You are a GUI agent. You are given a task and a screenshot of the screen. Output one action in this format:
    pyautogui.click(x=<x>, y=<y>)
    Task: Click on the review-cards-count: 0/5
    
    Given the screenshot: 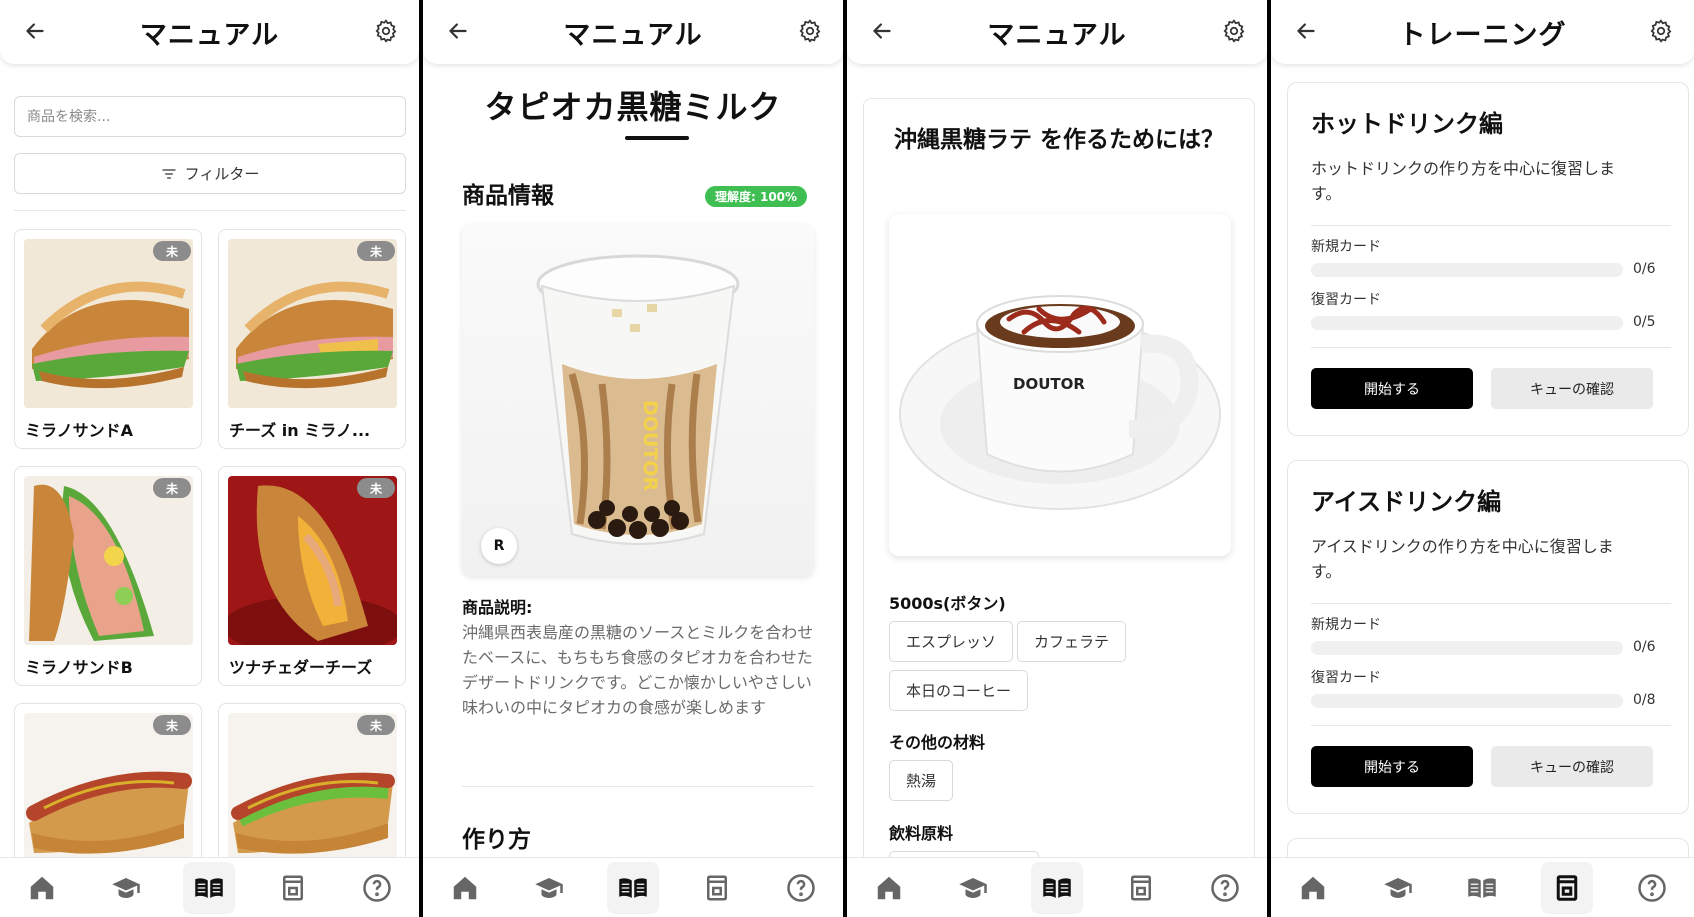 What is the action you would take?
    pyautogui.click(x=1644, y=322)
    